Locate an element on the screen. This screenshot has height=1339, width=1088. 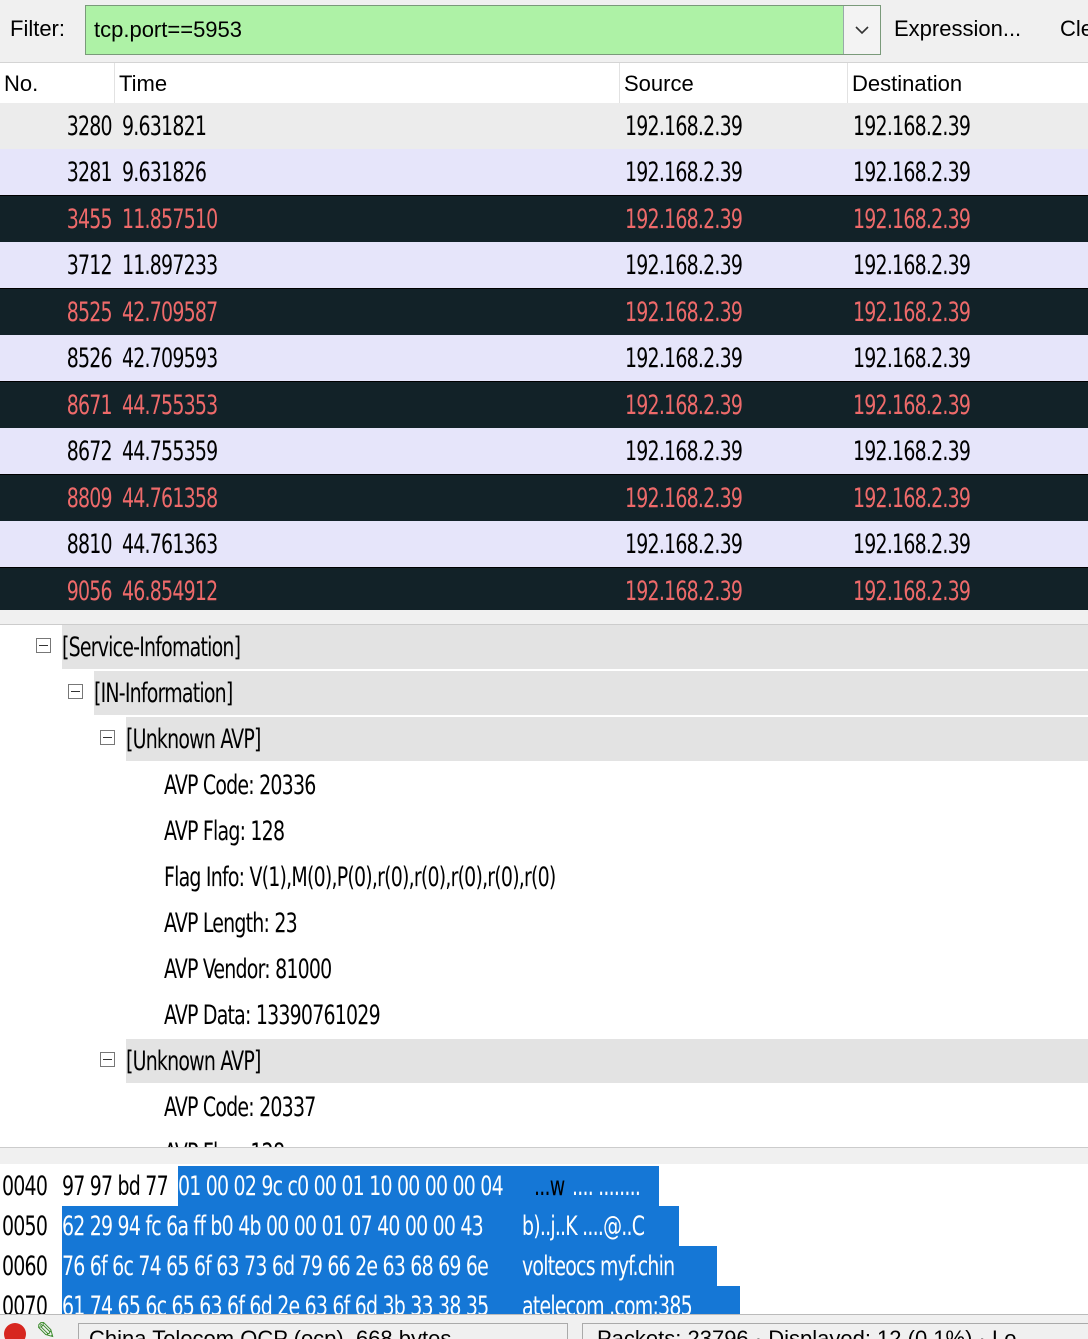
packet-number: 8525 is located at coordinates (89, 312).